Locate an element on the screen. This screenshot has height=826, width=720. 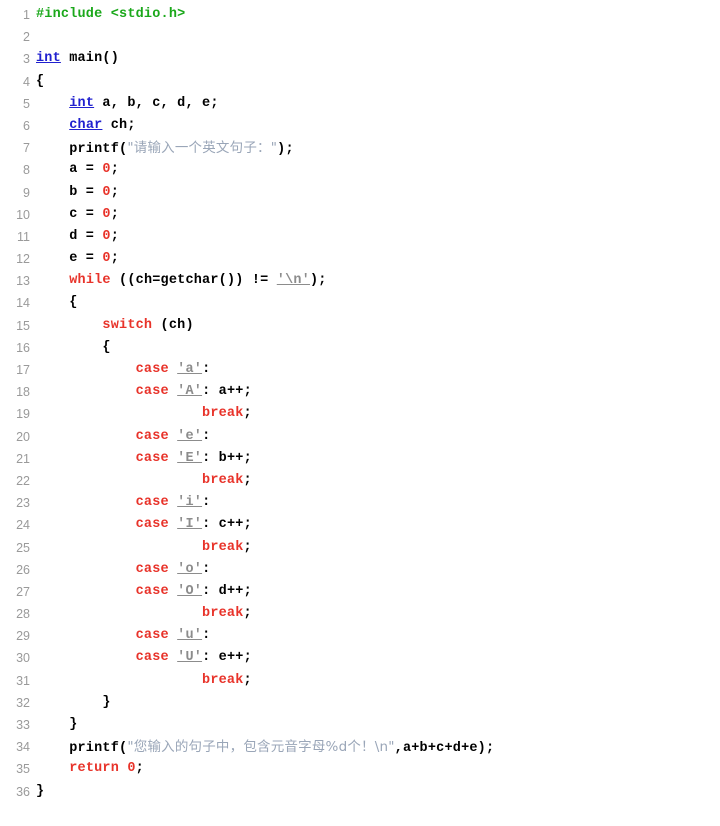
code-line: 17 case 'a': is located at coordinates (360, 370).